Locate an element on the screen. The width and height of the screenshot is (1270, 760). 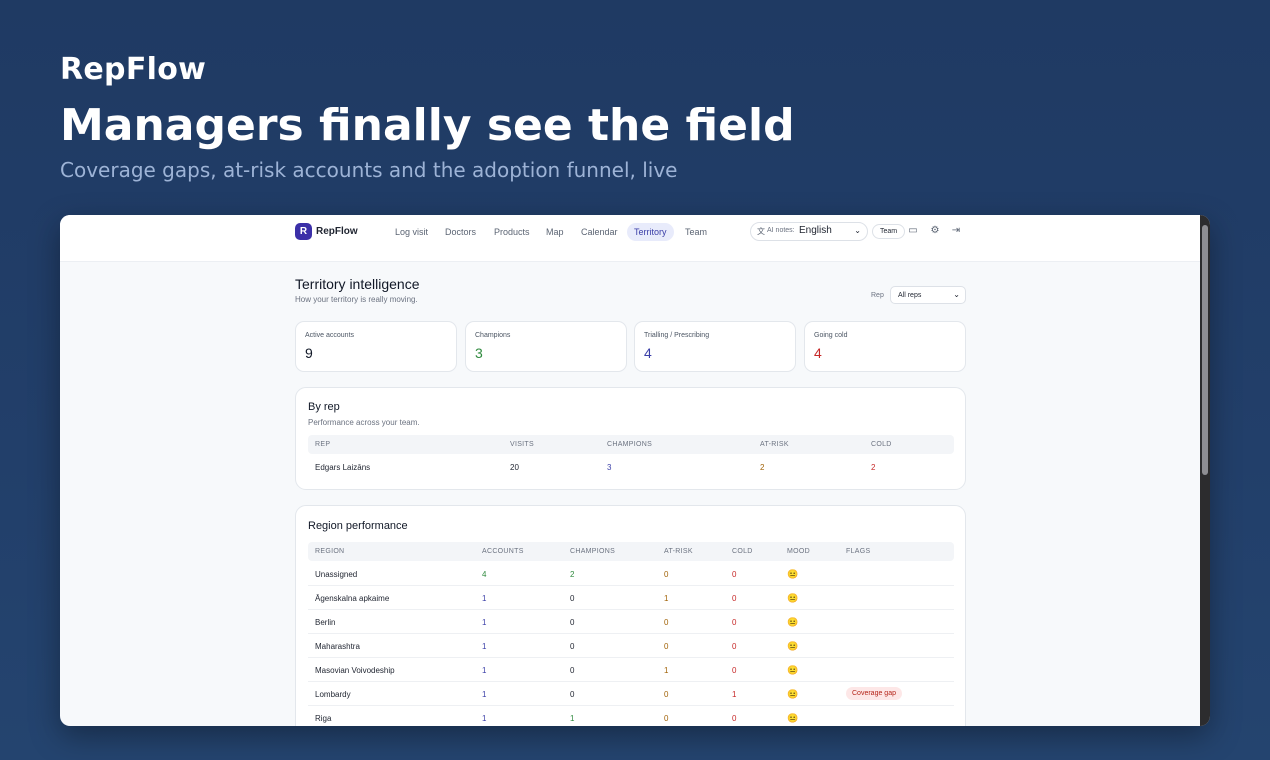
table-row: Maharashtra 1 0 0 0 😐 is located at coordinates (631, 646).